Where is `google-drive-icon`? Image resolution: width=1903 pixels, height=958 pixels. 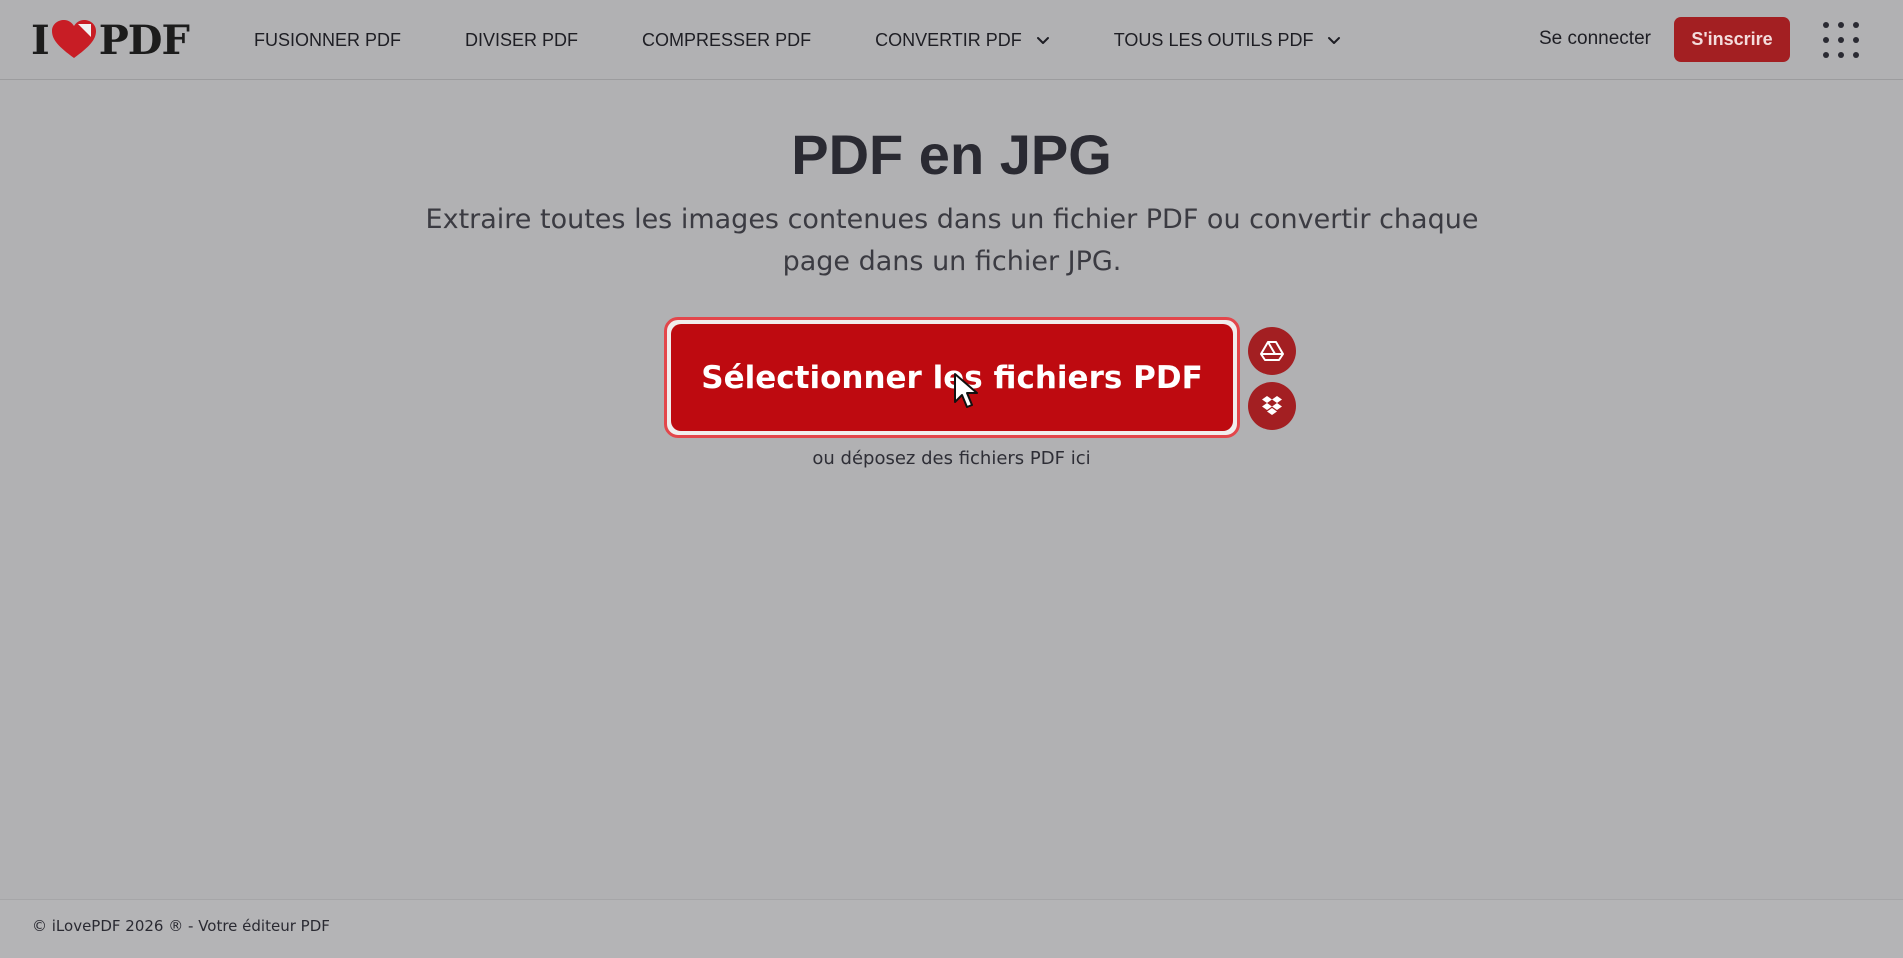 google-drive-icon is located at coordinates (1272, 351).